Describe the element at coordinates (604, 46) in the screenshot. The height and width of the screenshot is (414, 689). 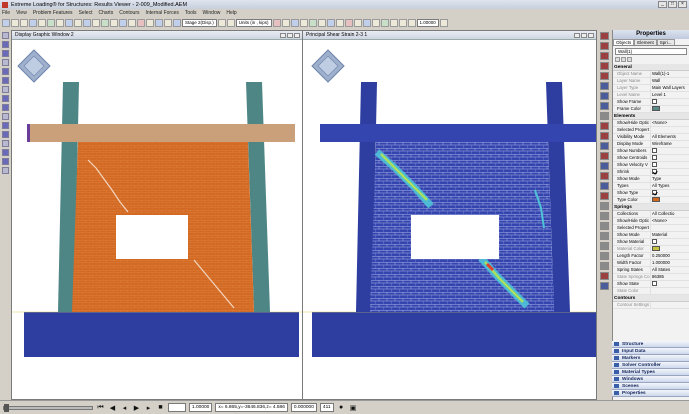
I see `front-view-icon` at that location.